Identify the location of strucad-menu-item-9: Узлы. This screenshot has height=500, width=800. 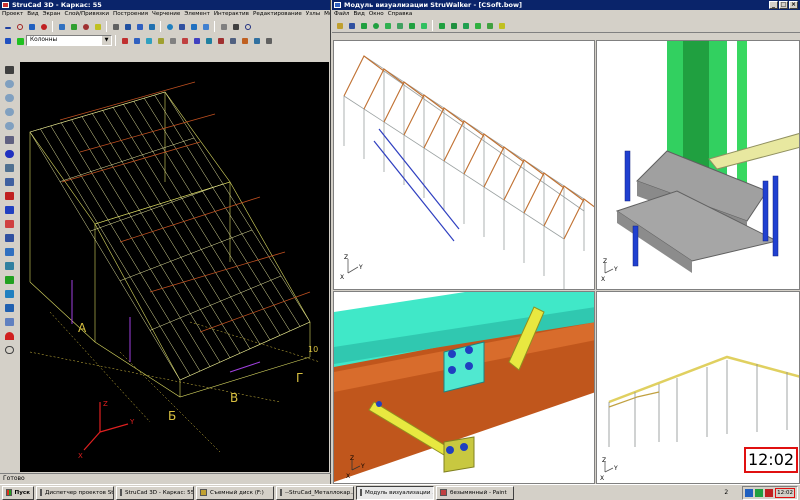
(313, 14).